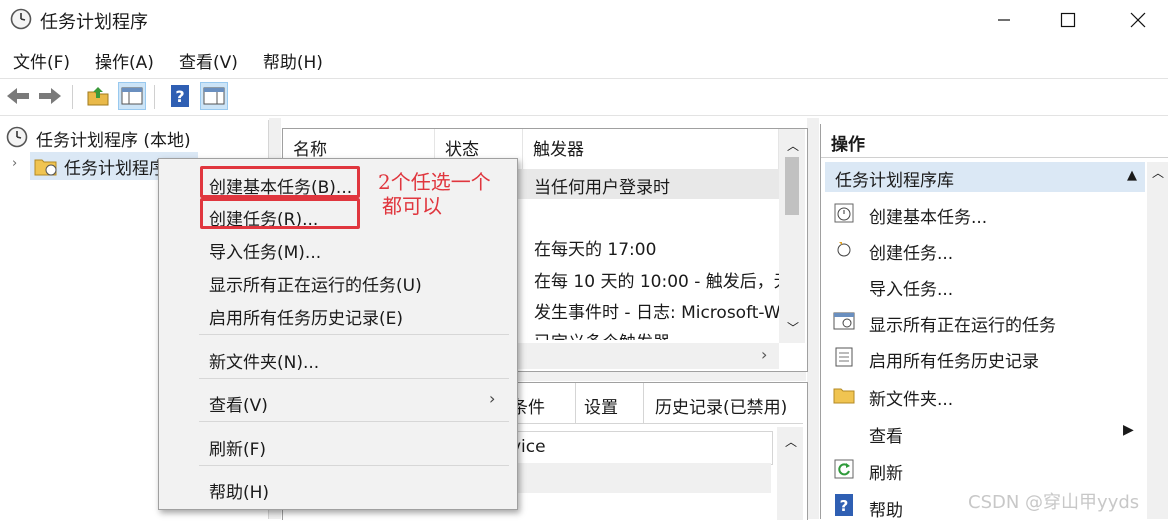  I want to click on collapse-up-icon: ▲, so click(1132, 175).